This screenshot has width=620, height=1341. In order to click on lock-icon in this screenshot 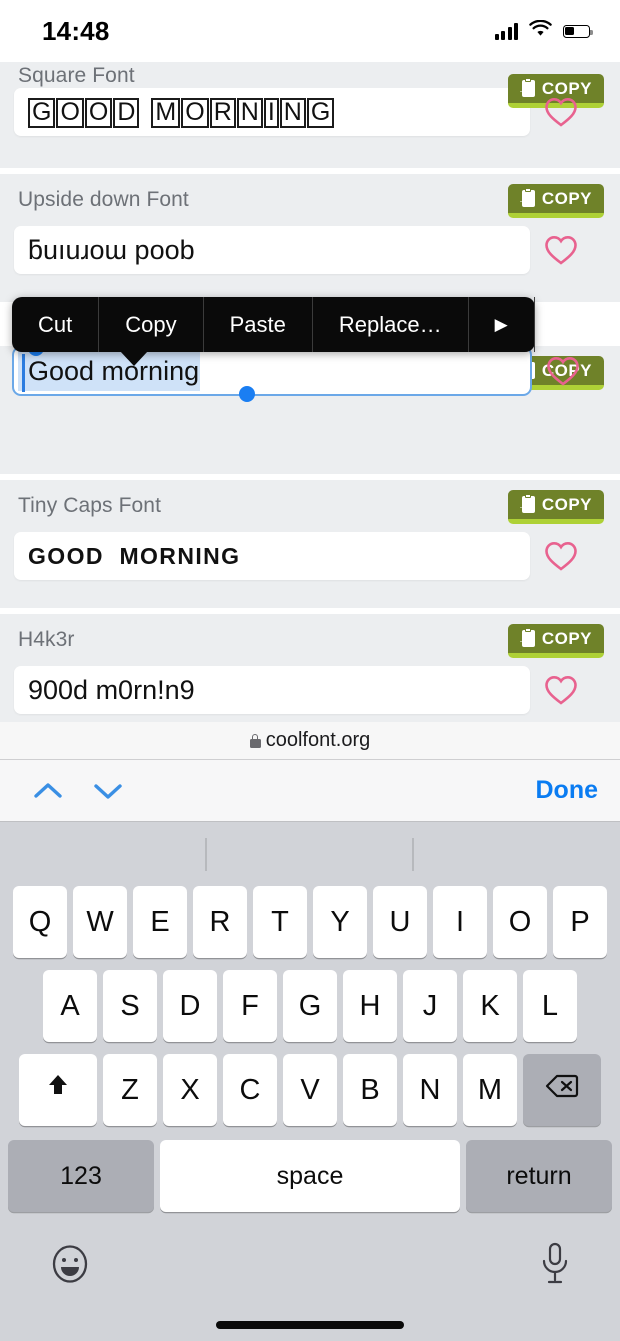, I will do `click(255, 740)`.